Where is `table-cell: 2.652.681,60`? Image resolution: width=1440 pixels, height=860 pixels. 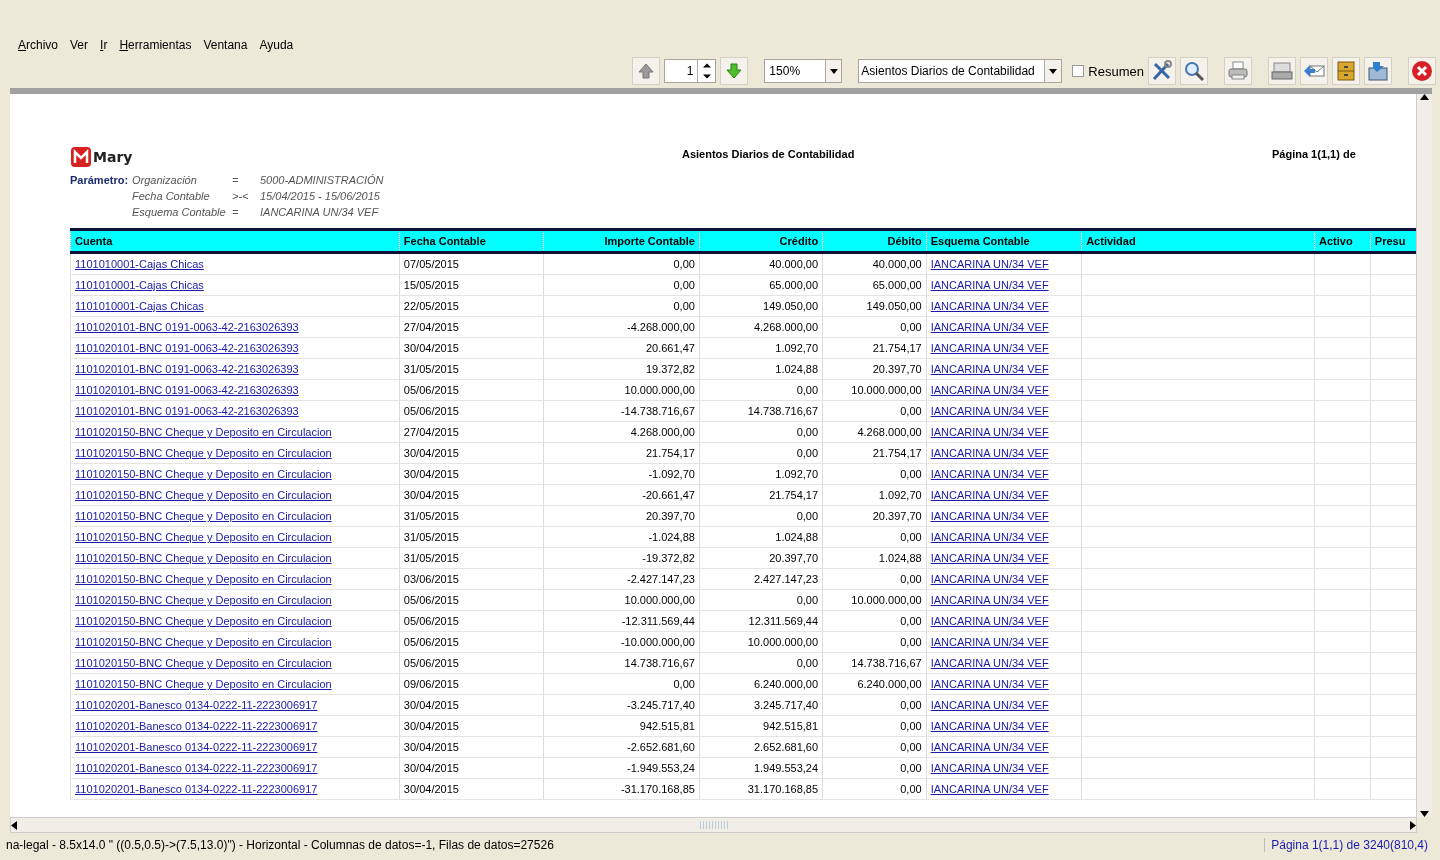 table-cell: 2.652.681,60 is located at coordinates (761, 747).